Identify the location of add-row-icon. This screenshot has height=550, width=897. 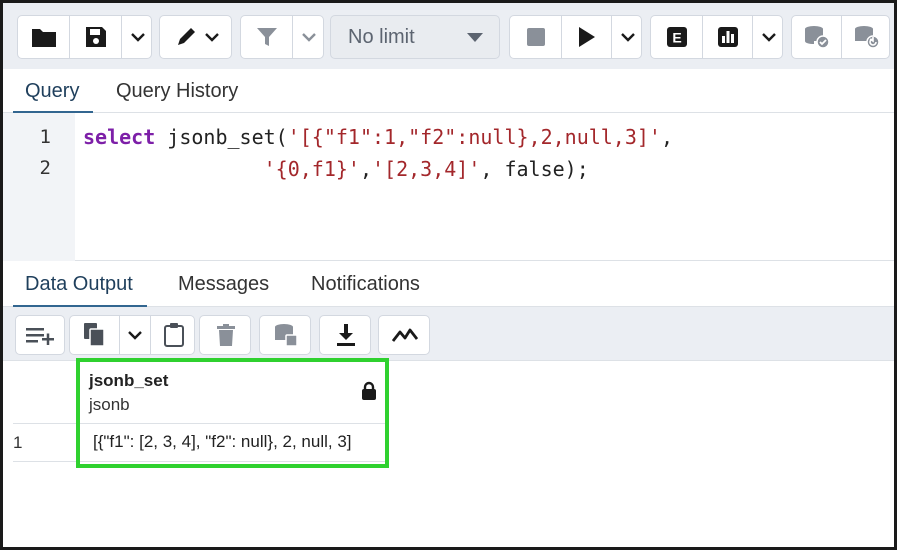
(40, 336).